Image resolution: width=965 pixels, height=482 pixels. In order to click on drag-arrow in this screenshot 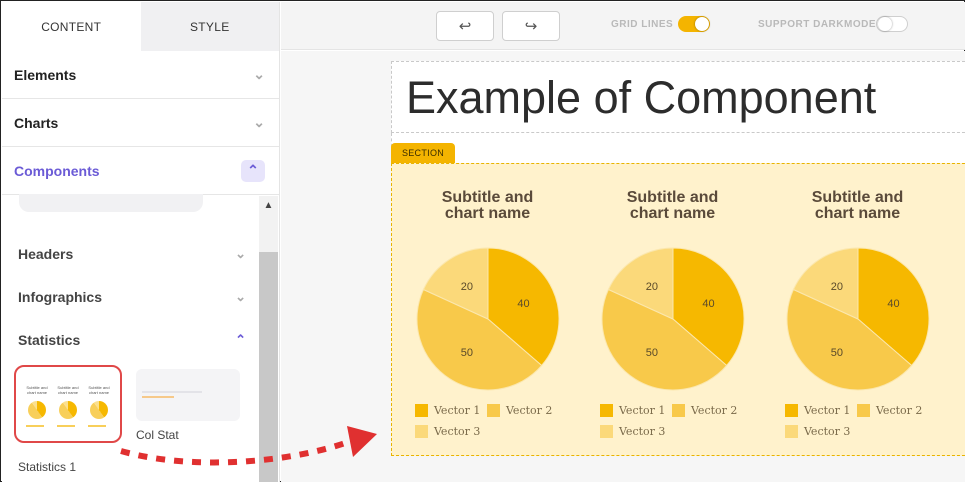, I will do `click(248, 446)`.